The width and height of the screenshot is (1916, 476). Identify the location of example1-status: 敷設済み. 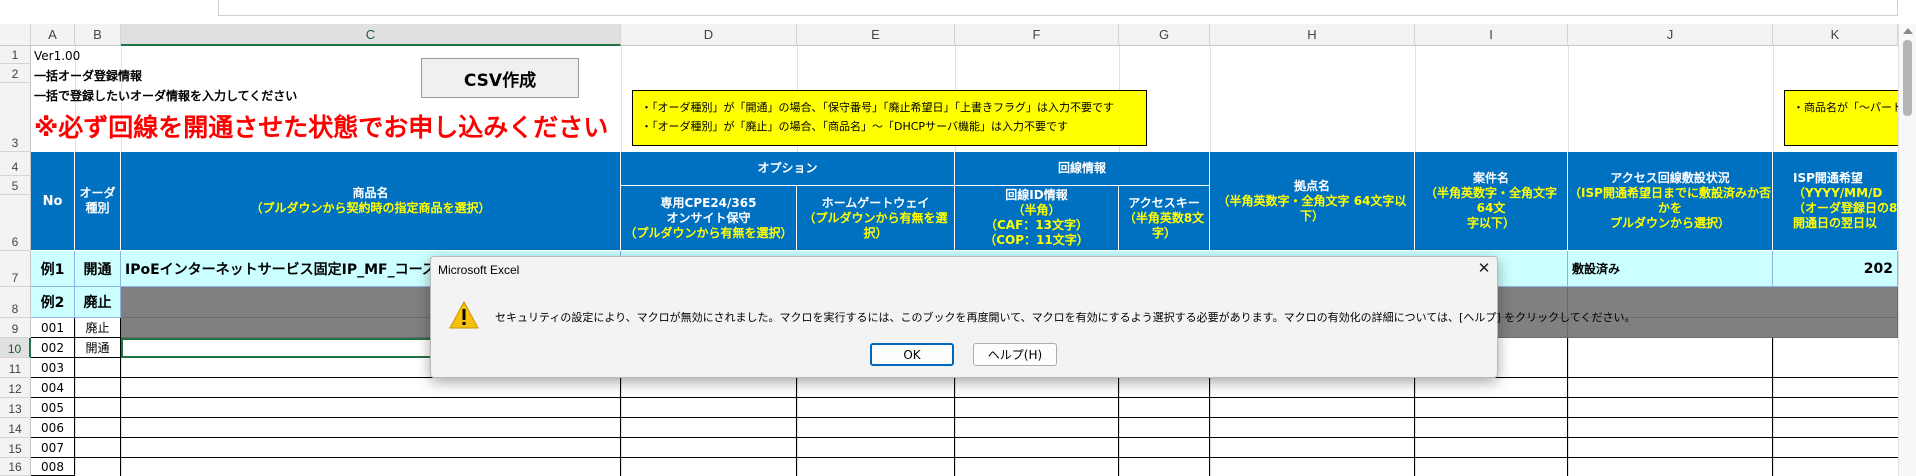
(1670, 269).